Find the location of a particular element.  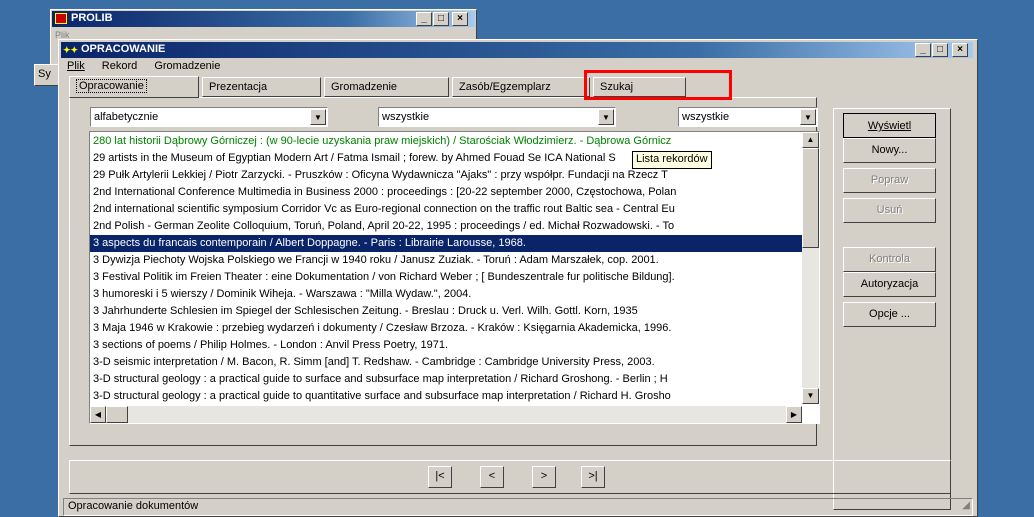

last-record-button: >| is located at coordinates (593, 477).